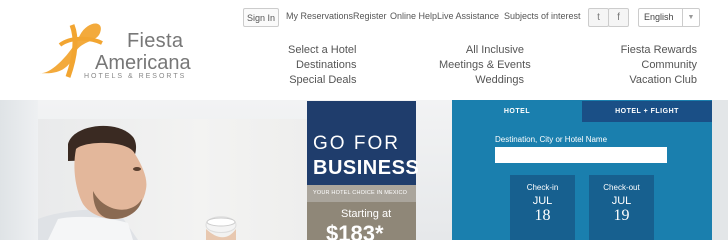  What do you see at coordinates (542, 187) in the screenshot?
I see `check-in-label: Check-in` at bounding box center [542, 187].